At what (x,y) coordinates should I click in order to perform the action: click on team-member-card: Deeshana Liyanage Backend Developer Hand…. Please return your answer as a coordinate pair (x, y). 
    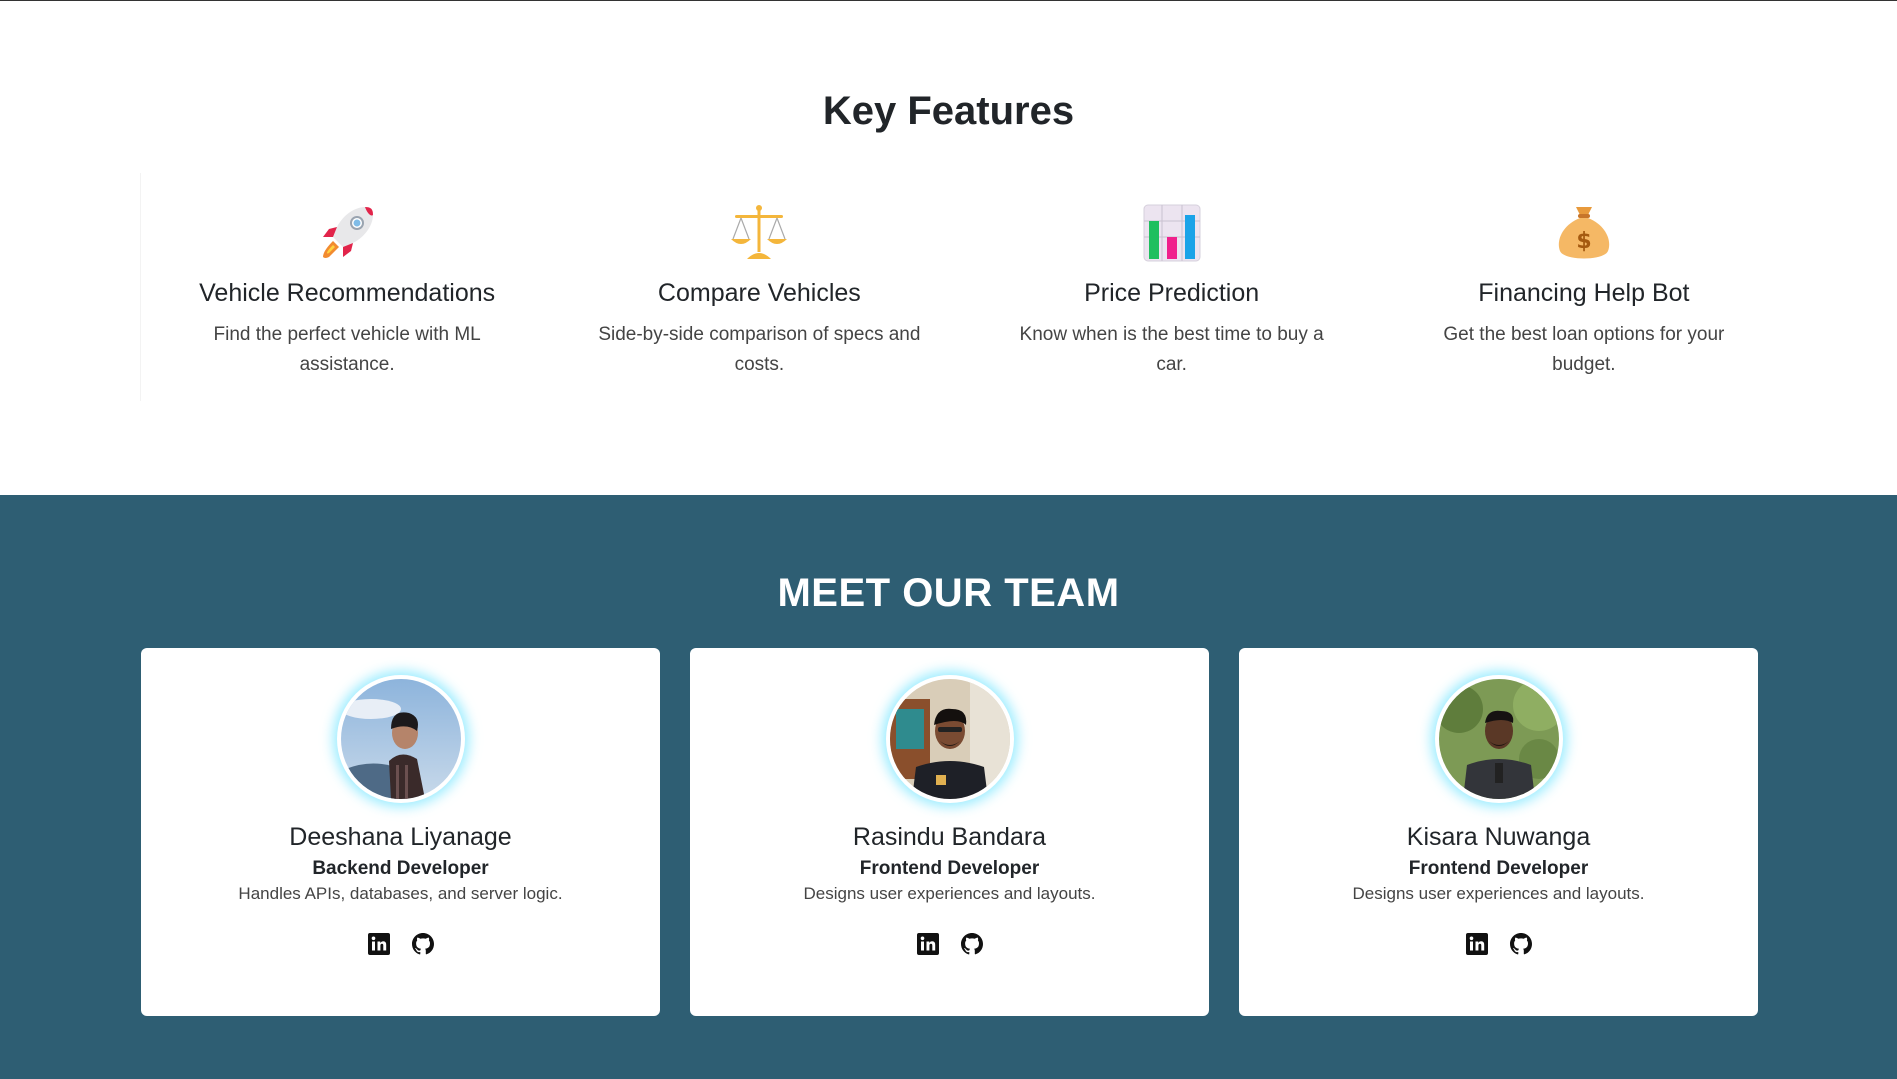
    Looking at the image, I should click on (400, 832).